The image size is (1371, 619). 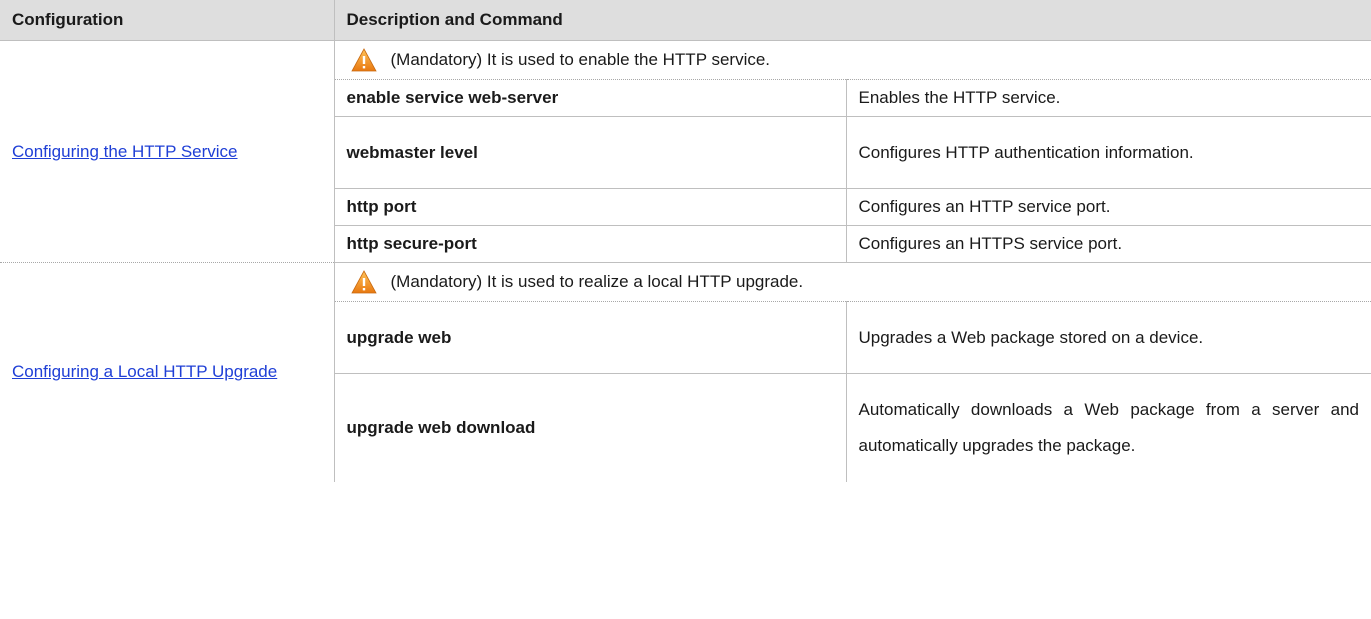 What do you see at coordinates (167, 20) in the screenshot?
I see `header-configuration: Configuration` at bounding box center [167, 20].